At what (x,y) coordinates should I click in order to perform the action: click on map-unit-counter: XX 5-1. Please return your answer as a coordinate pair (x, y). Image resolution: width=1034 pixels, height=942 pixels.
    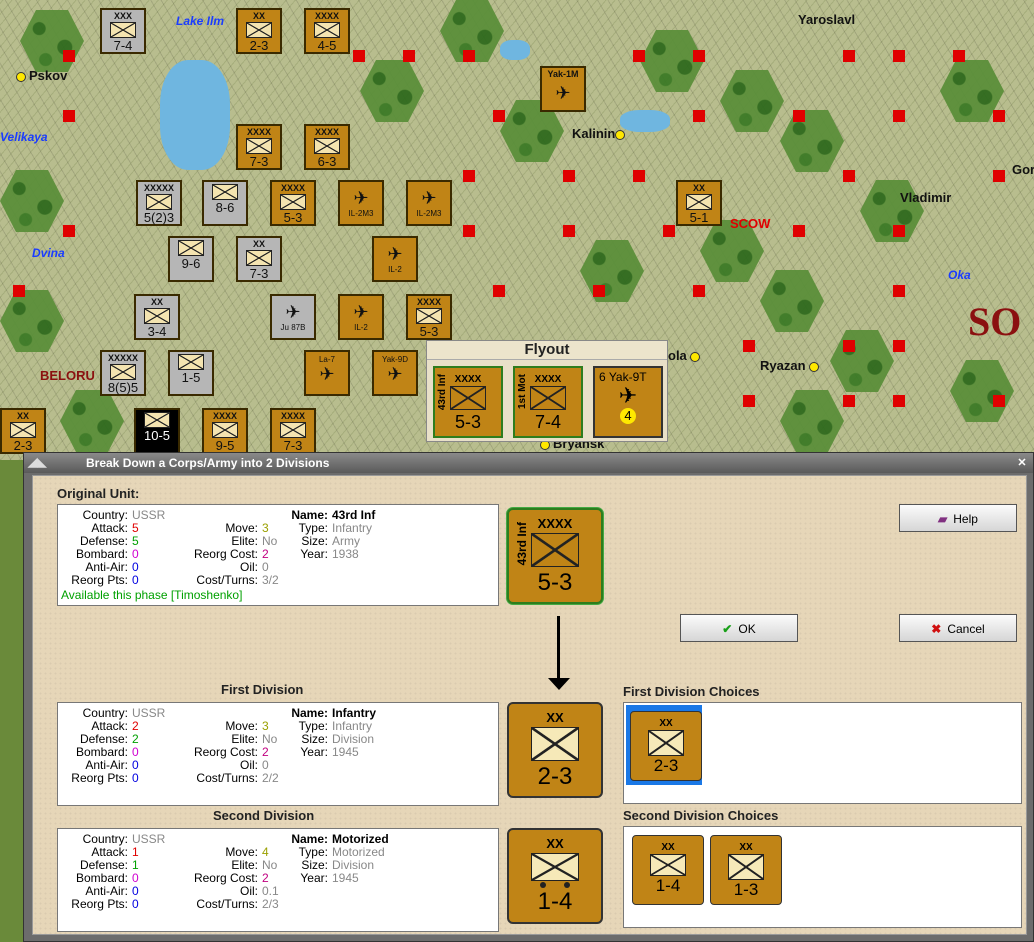
    Looking at the image, I should click on (699, 203).